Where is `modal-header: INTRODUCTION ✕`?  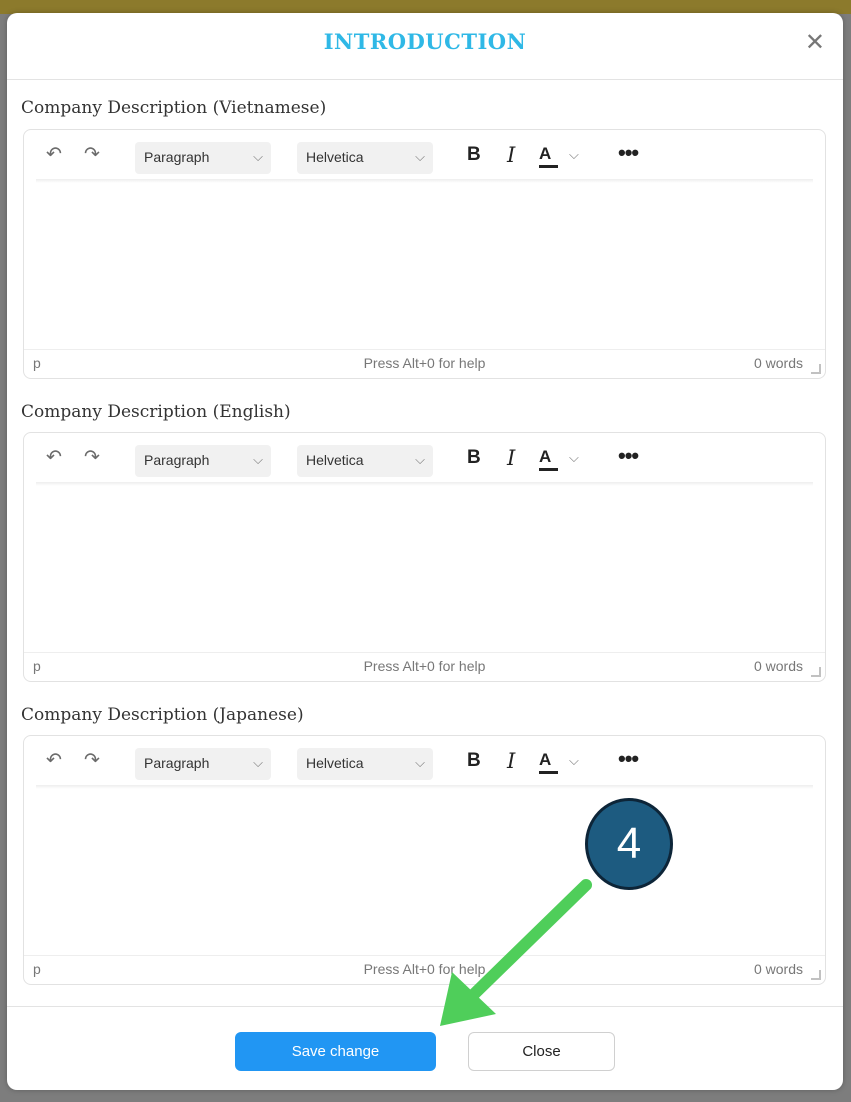 modal-header: INTRODUCTION ✕ is located at coordinates (425, 46).